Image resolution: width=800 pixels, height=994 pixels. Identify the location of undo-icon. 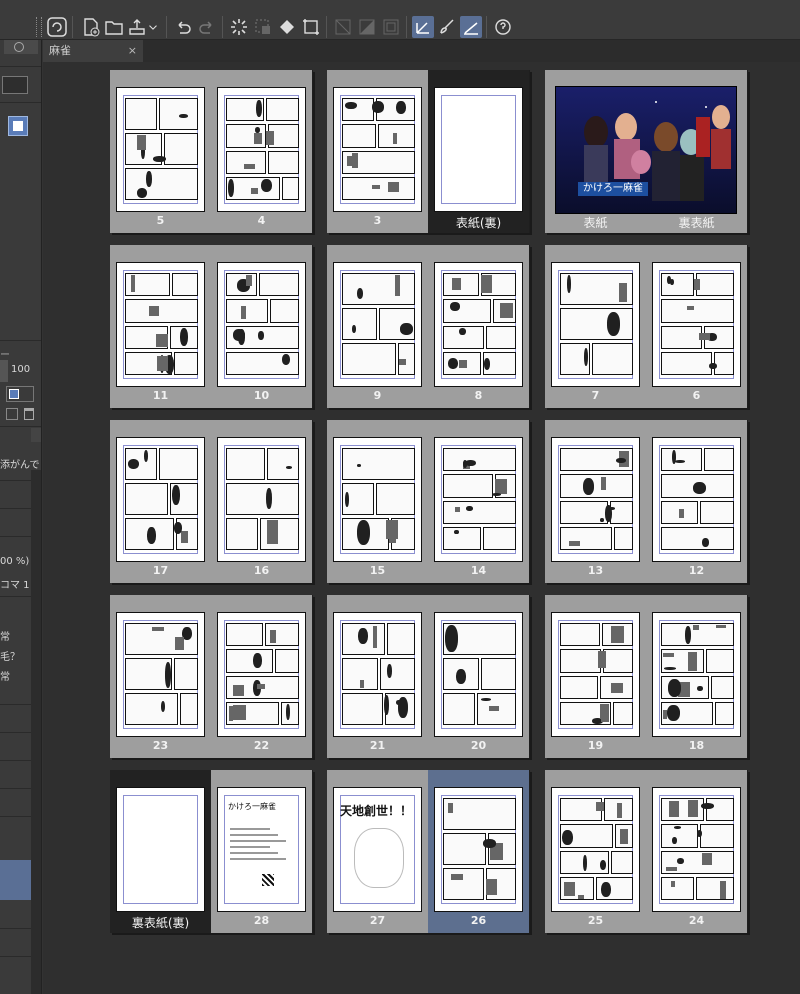
(183, 27).